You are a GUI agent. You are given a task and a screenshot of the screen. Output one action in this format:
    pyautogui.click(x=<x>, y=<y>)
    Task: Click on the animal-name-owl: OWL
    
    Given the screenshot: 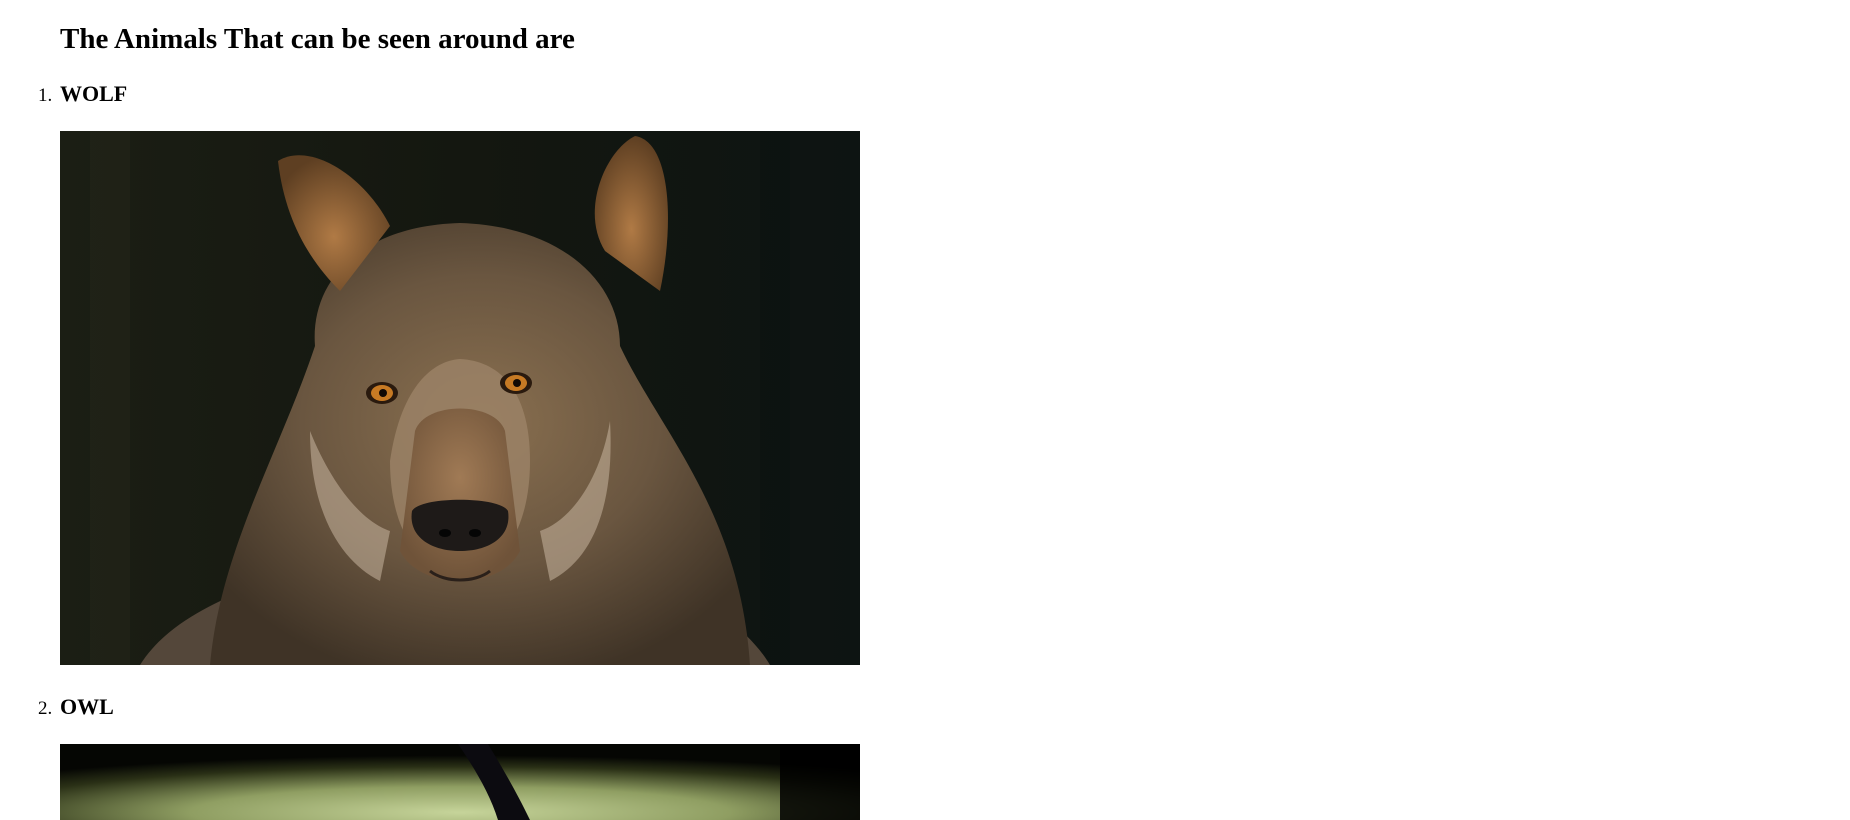 What is the action you would take?
    pyautogui.click(x=87, y=706)
    